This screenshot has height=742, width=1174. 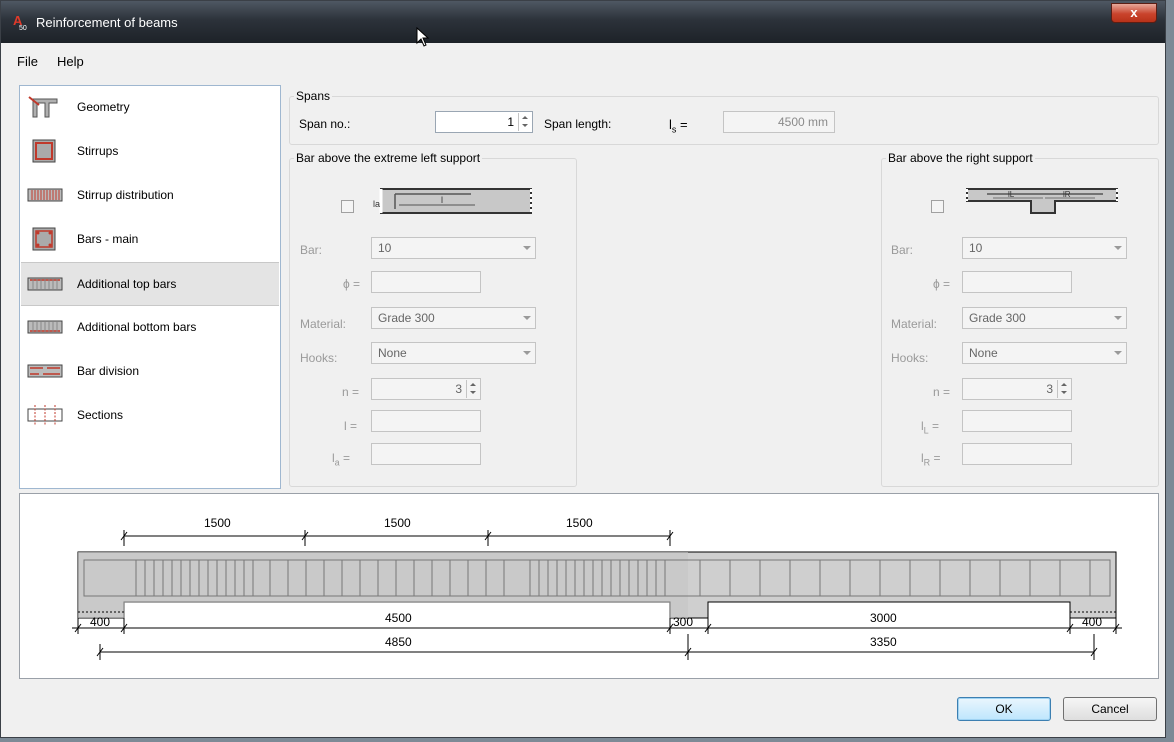 What do you see at coordinates (388, 158) in the screenshot?
I see `left-support-legend: Bar above the extreme left support` at bounding box center [388, 158].